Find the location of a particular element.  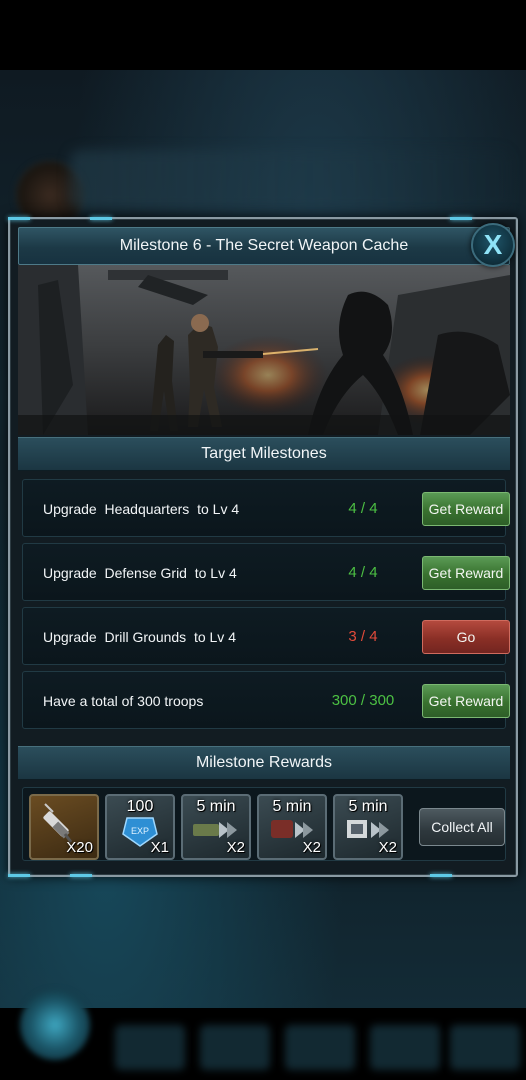

exp-amount: 100 is located at coordinates (140, 806).